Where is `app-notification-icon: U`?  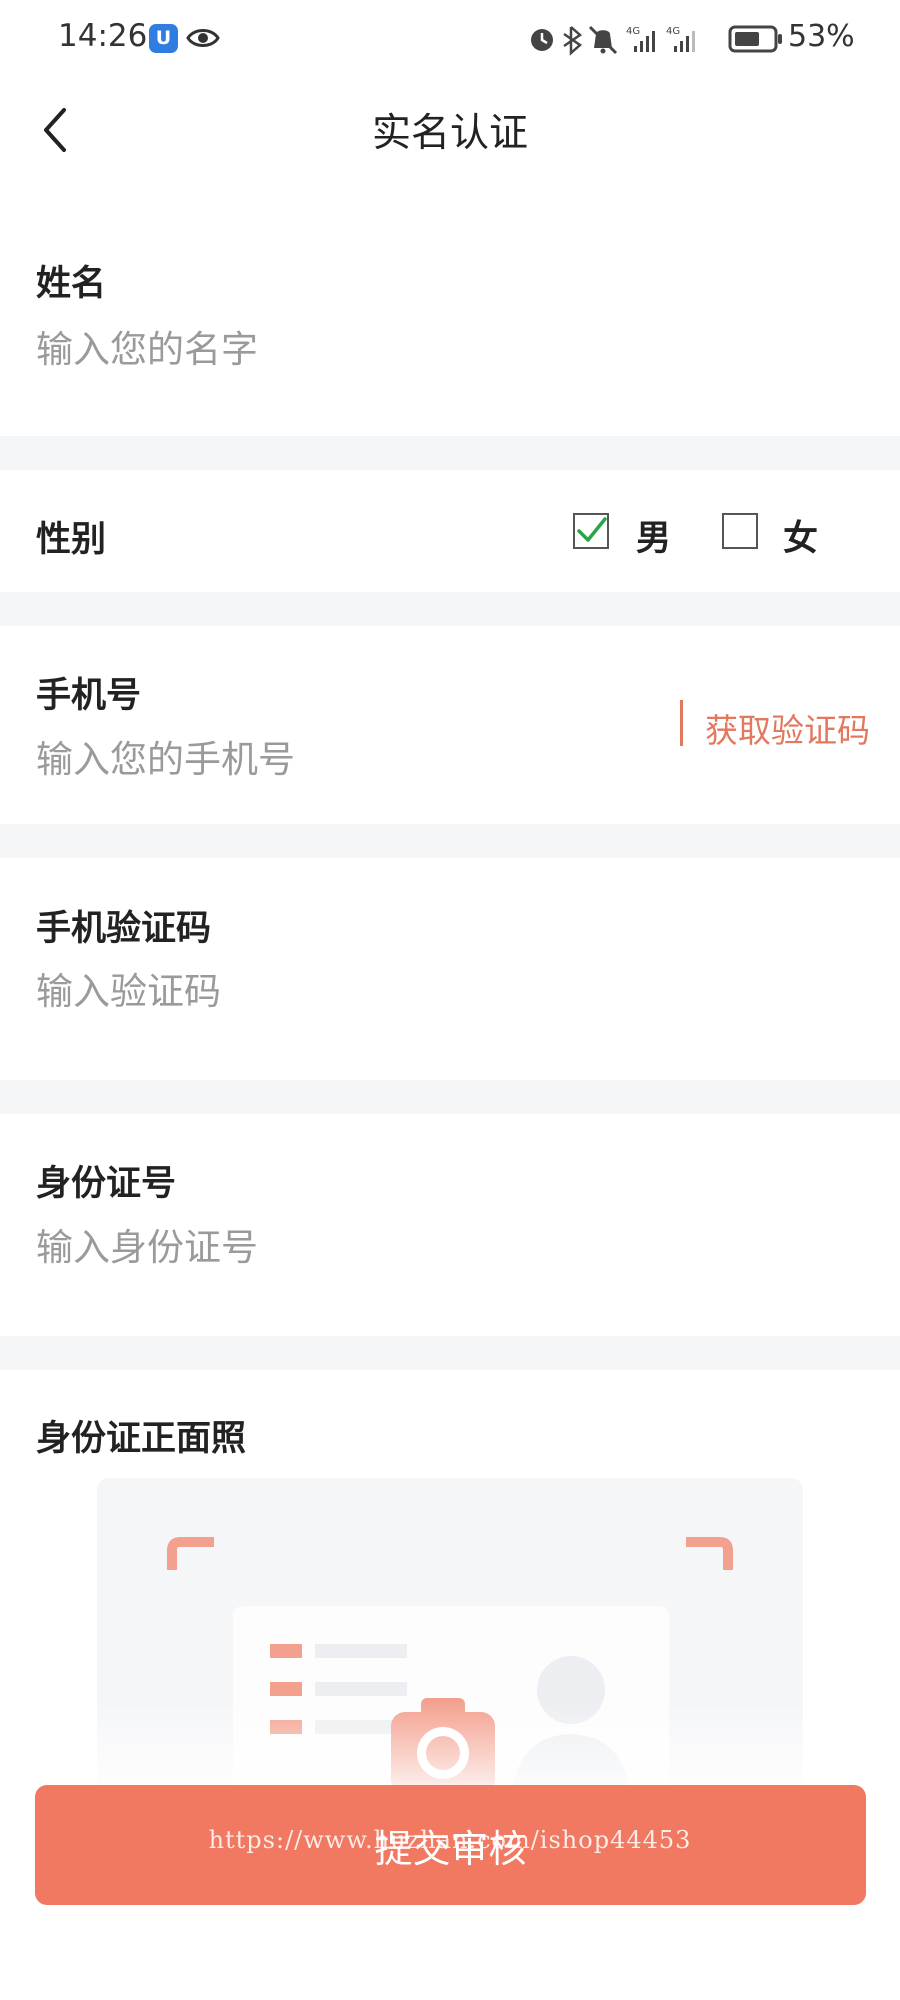
app-notification-icon: U is located at coordinates (163, 38).